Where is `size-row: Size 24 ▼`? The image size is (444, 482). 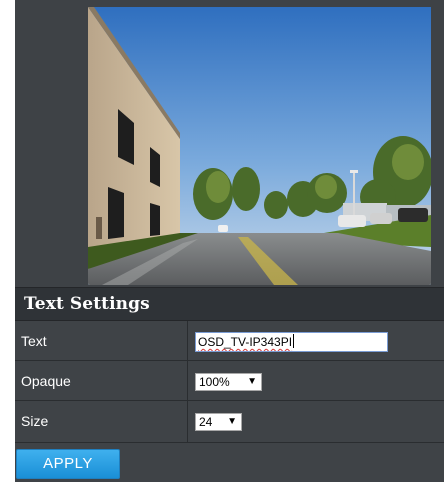
size-row: Size 24 ▼ is located at coordinates (229, 422).